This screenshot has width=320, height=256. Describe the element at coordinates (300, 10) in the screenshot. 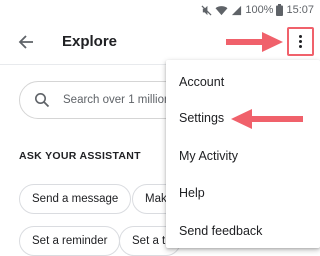

I see `status-time: 15:07` at that location.